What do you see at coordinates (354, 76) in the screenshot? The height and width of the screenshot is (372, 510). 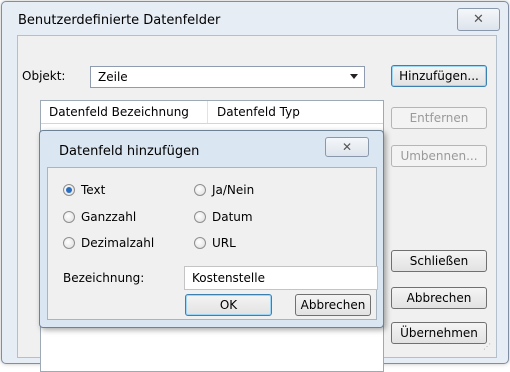 I see `chevron-down-icon` at bounding box center [354, 76].